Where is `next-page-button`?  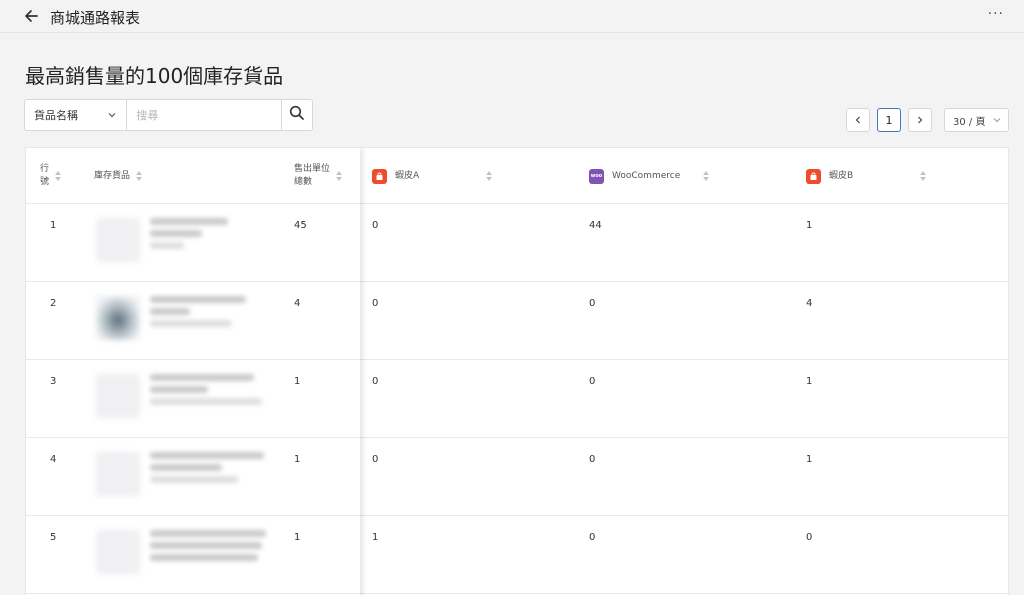 next-page-button is located at coordinates (920, 120).